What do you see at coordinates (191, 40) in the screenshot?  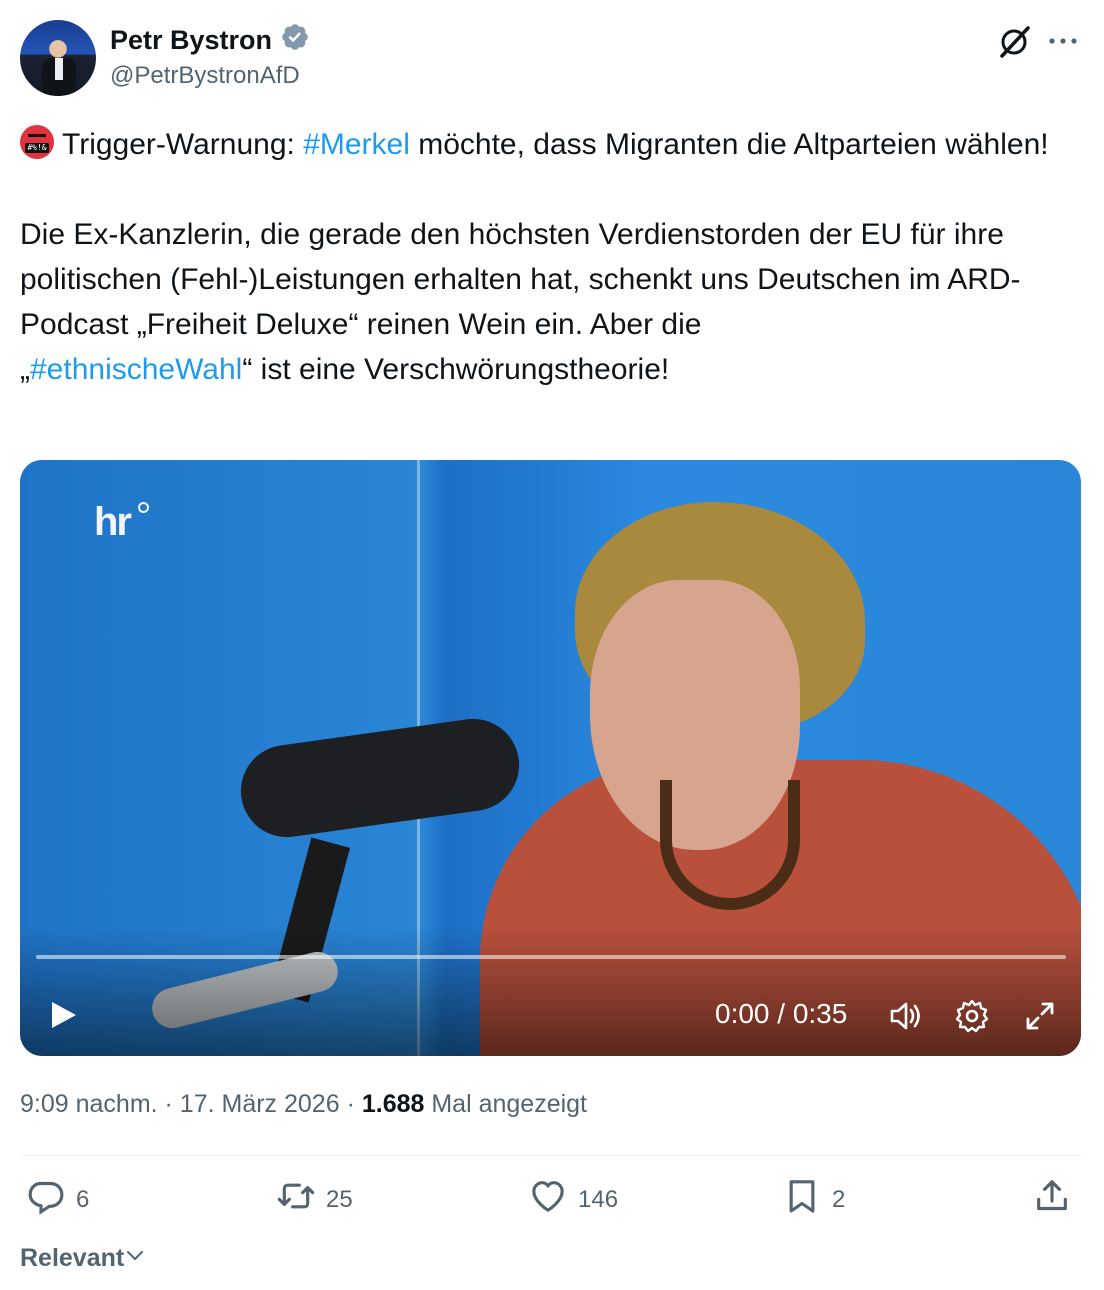 I see `author-name-text: Petr Bystron` at bounding box center [191, 40].